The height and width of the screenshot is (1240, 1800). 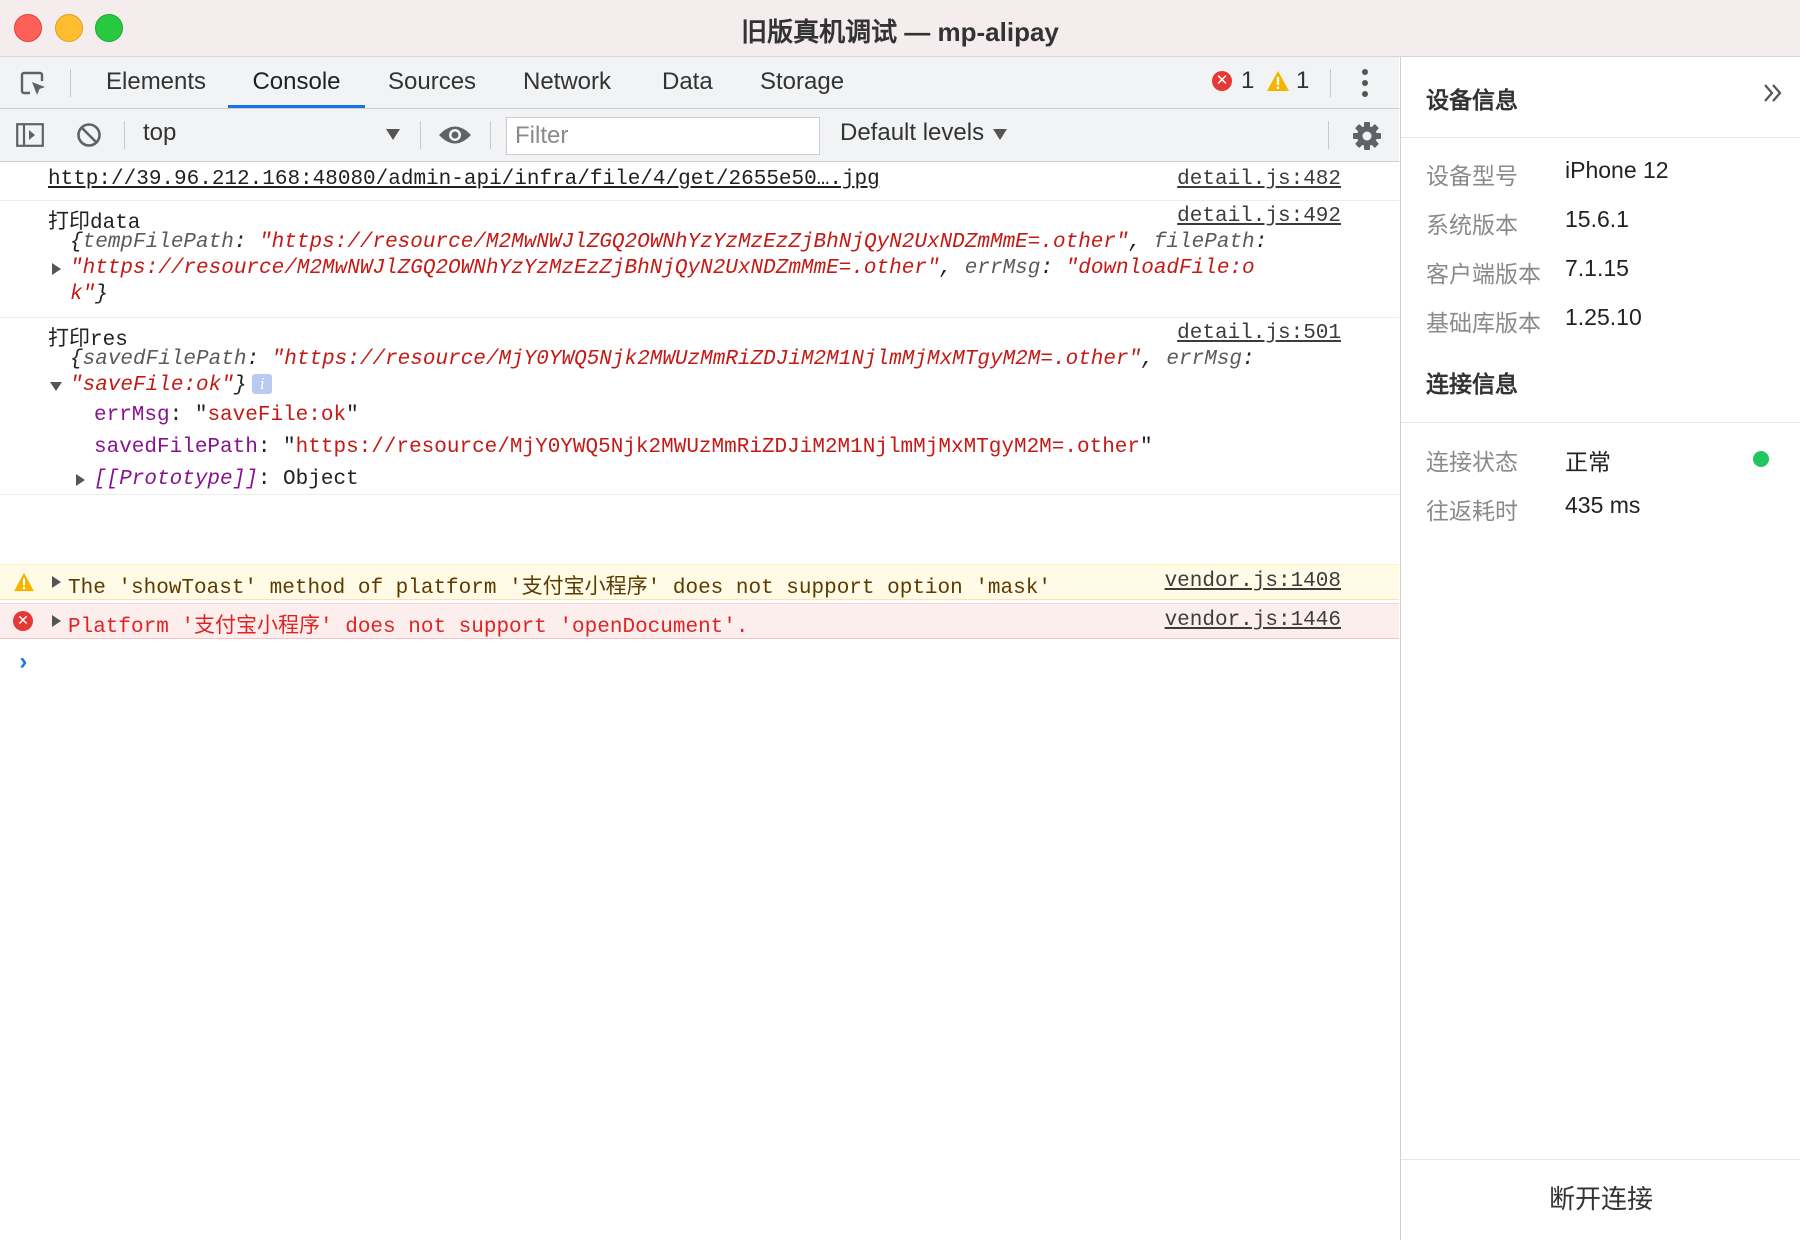 I want to click on source-link: vendor.js:1446, so click(x=1253, y=620).